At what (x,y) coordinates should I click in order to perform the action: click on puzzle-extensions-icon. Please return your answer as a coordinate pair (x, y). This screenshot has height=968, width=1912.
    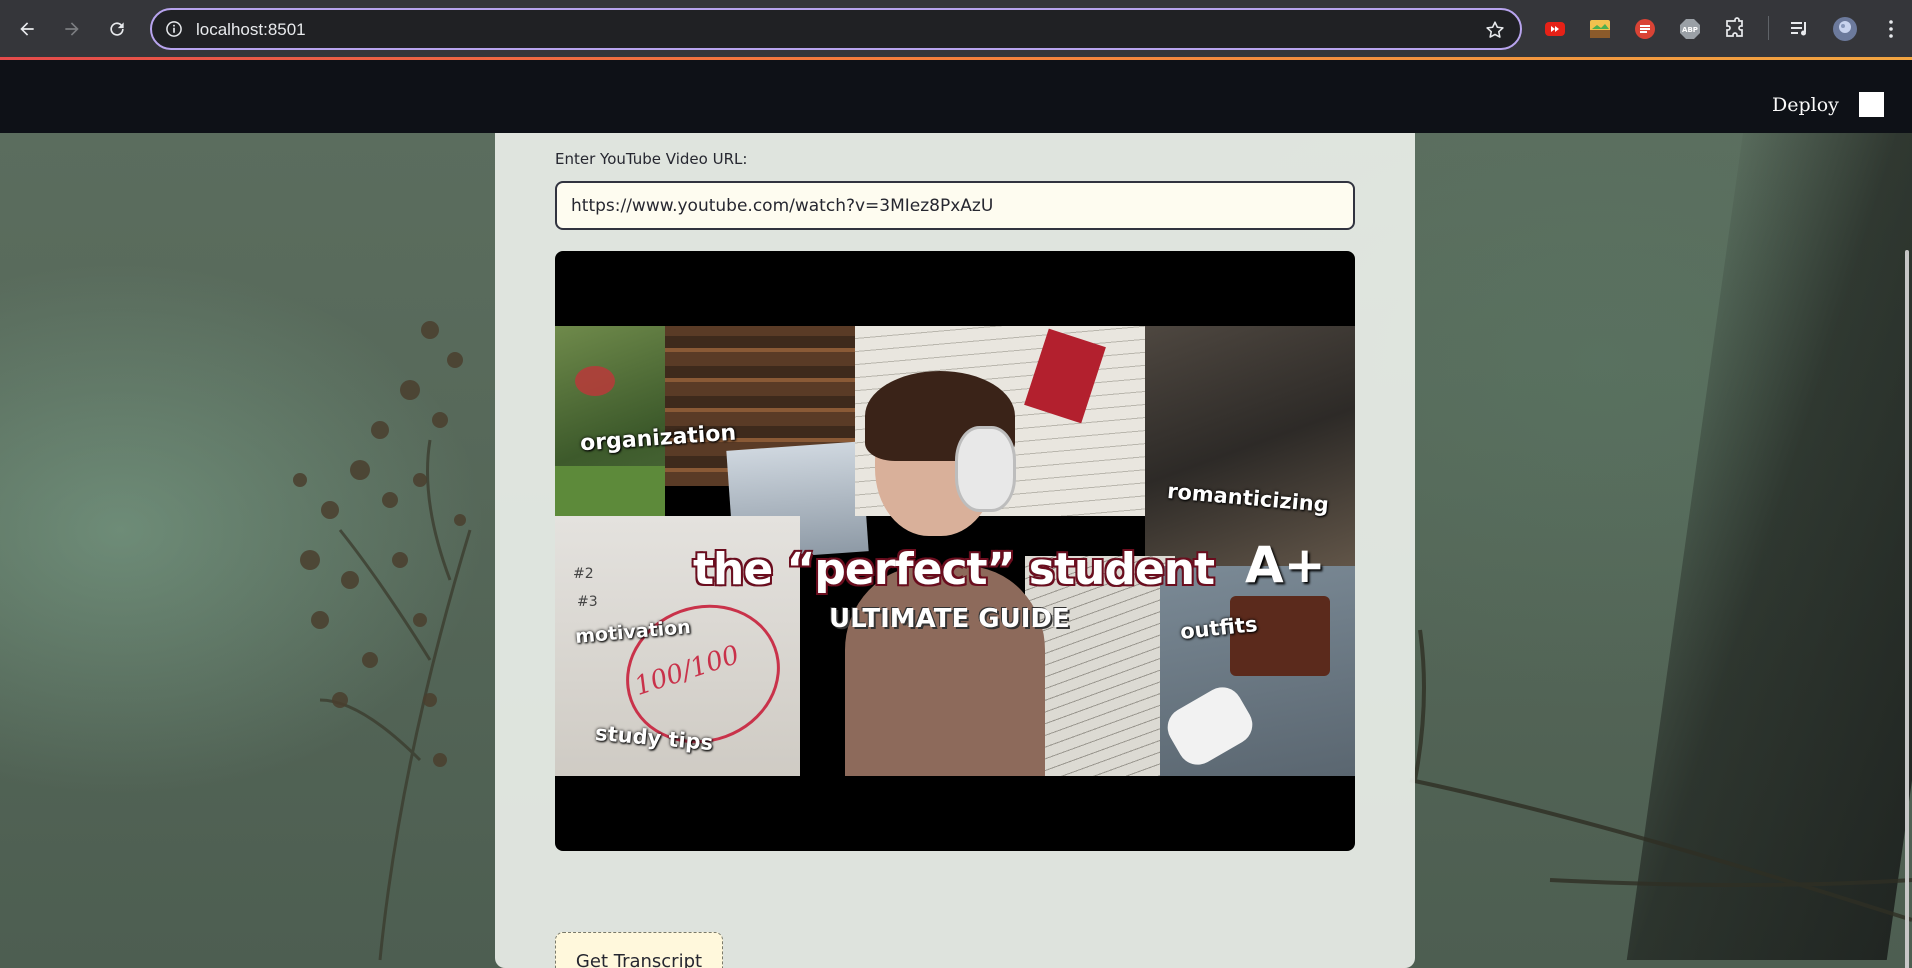
    Looking at the image, I should click on (1735, 29).